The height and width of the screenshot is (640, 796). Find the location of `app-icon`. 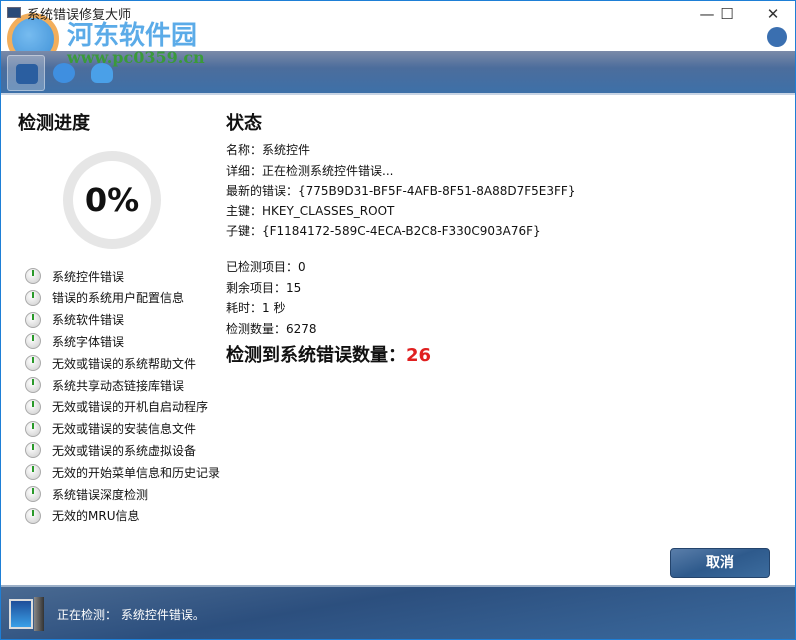

app-icon is located at coordinates (14, 12).